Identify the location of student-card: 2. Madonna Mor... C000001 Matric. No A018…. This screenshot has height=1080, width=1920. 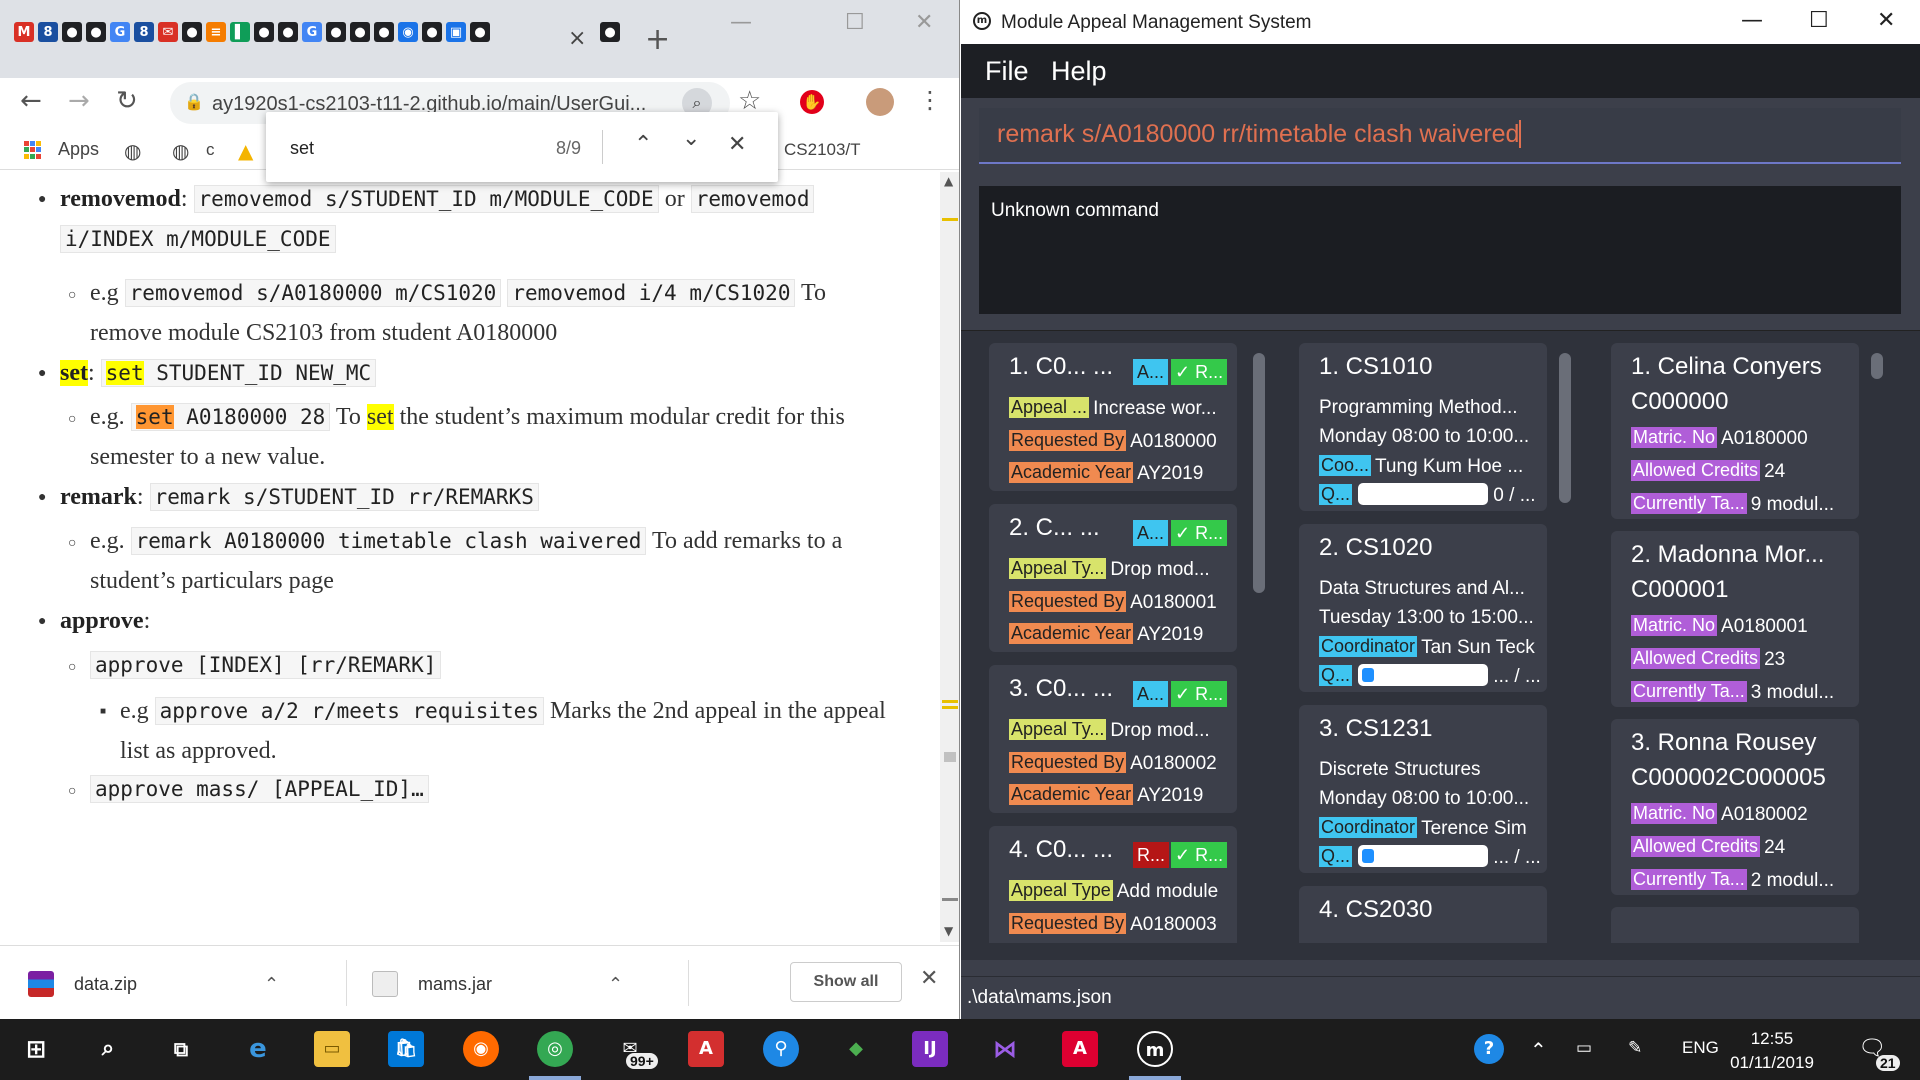
(1735, 619).